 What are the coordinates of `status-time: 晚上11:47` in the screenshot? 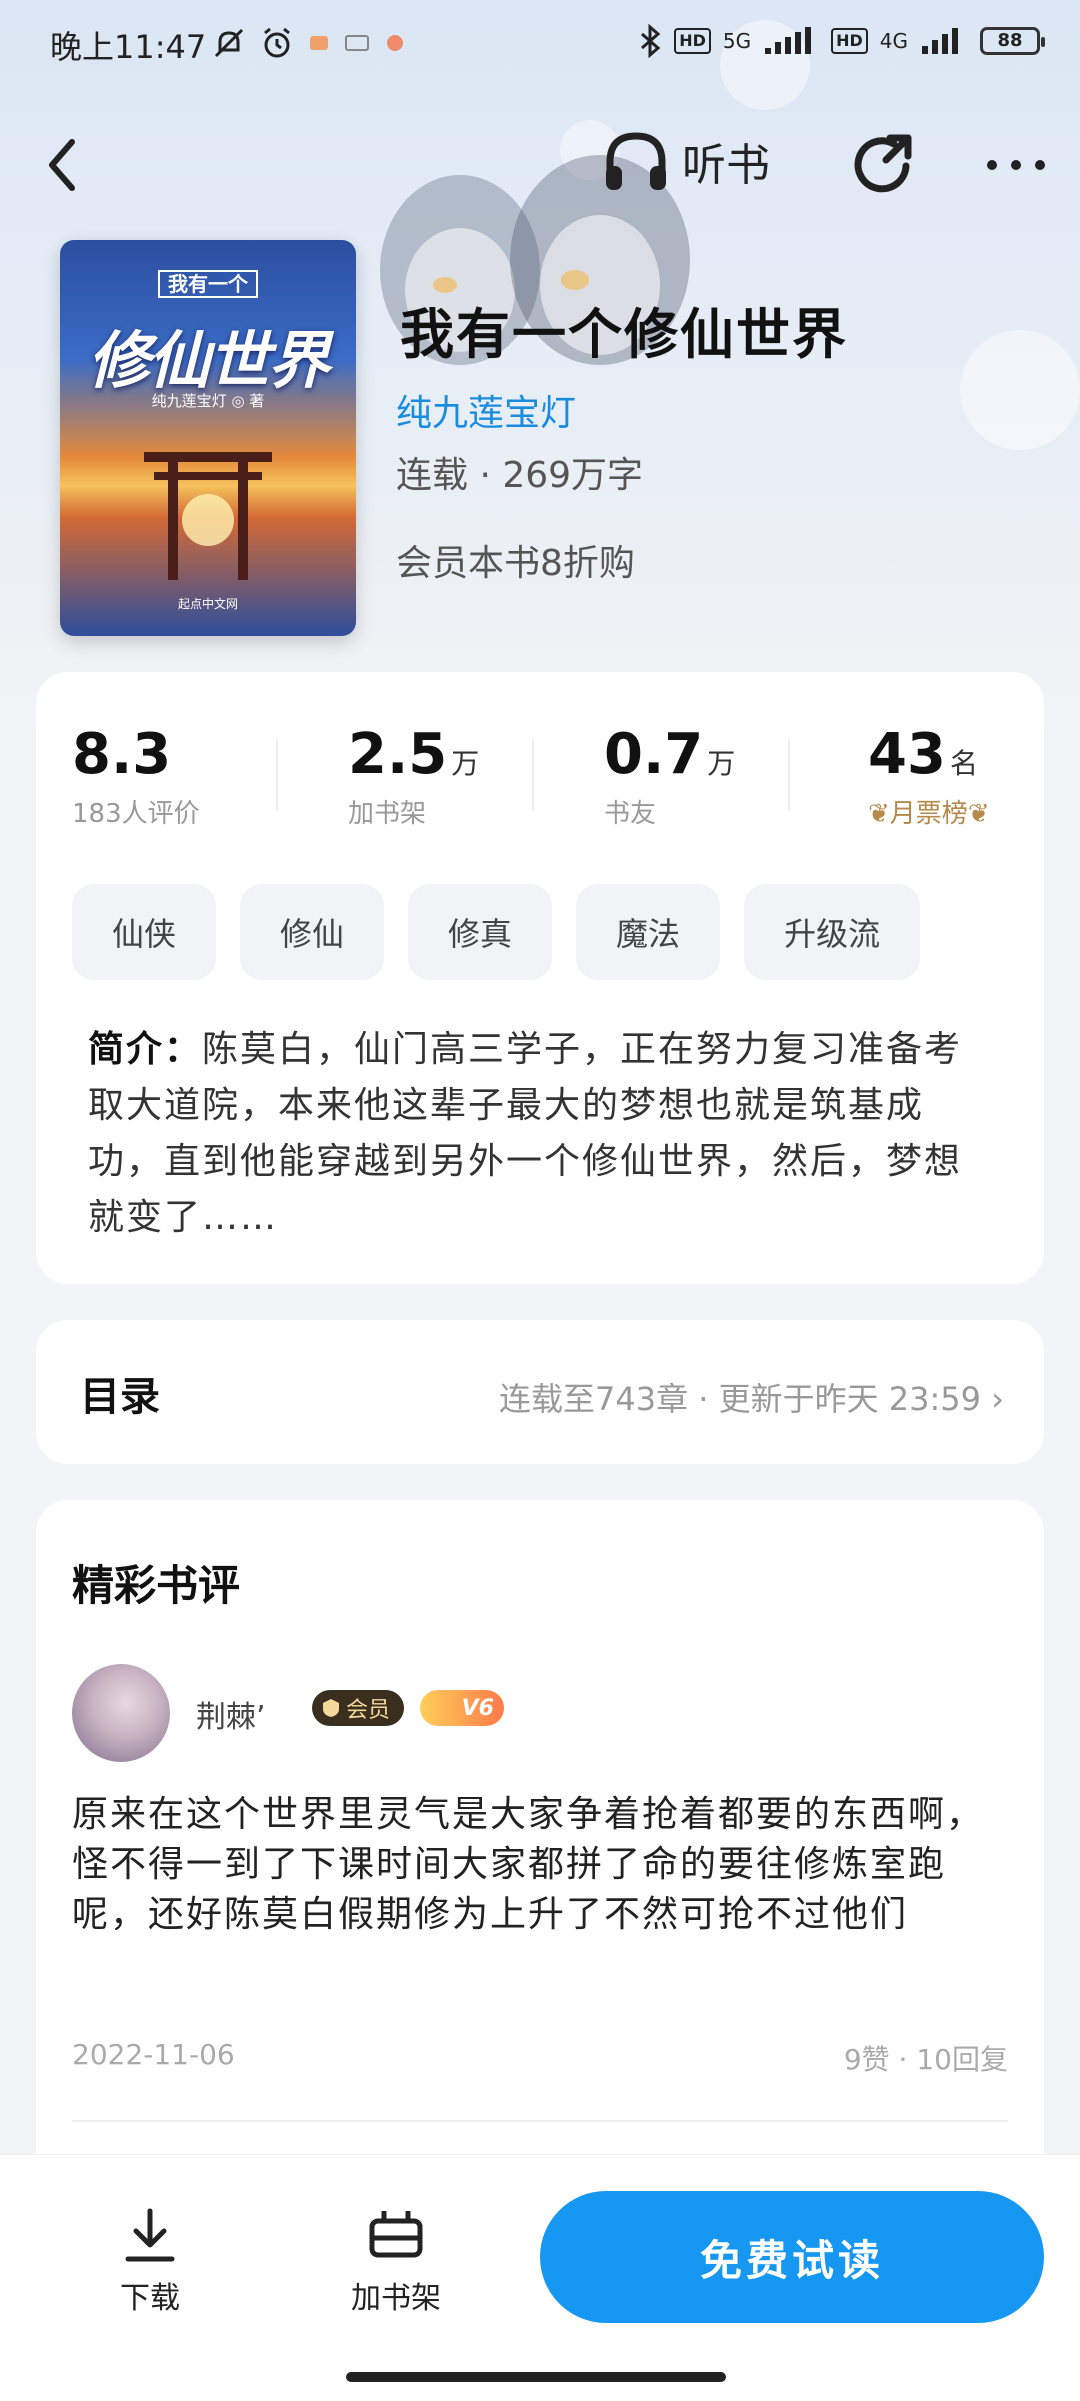 It's located at (128, 47).